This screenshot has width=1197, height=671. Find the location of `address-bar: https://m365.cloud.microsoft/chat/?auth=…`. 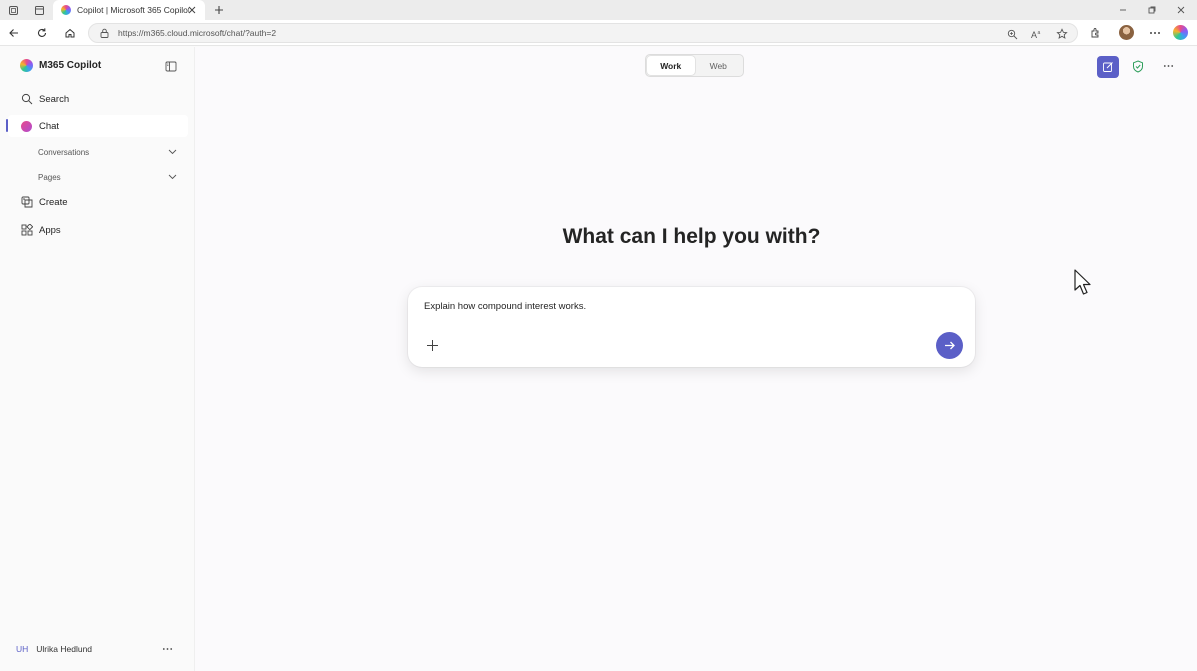

address-bar: https://m365.cloud.microsoft/chat/?auth=… is located at coordinates (583, 33).